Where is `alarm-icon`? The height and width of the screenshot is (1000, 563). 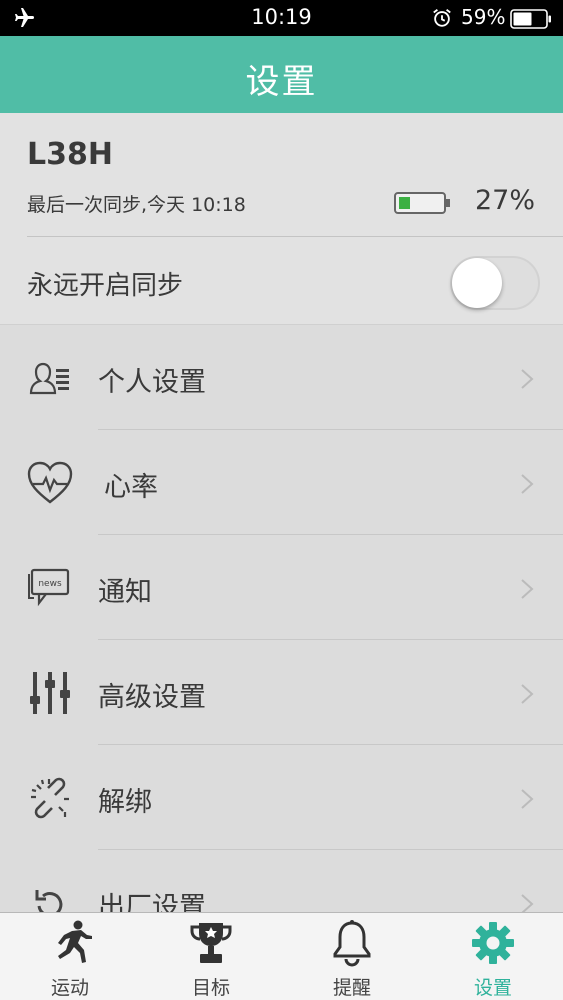
alarm-icon is located at coordinates (442, 18).